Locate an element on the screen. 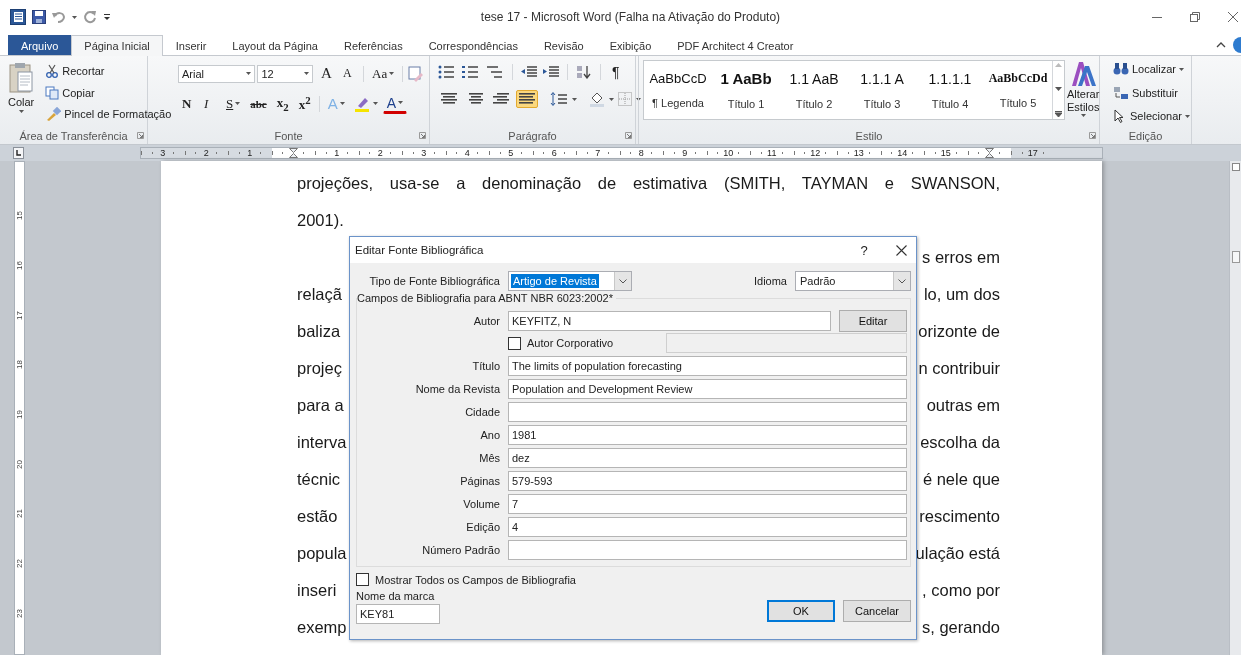  dialog-button: OK is located at coordinates (801, 611).